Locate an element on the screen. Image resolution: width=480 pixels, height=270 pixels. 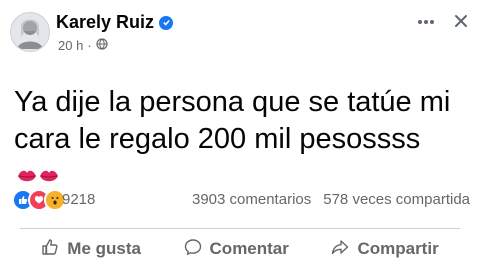
share-arrow-icon is located at coordinates (340, 249).